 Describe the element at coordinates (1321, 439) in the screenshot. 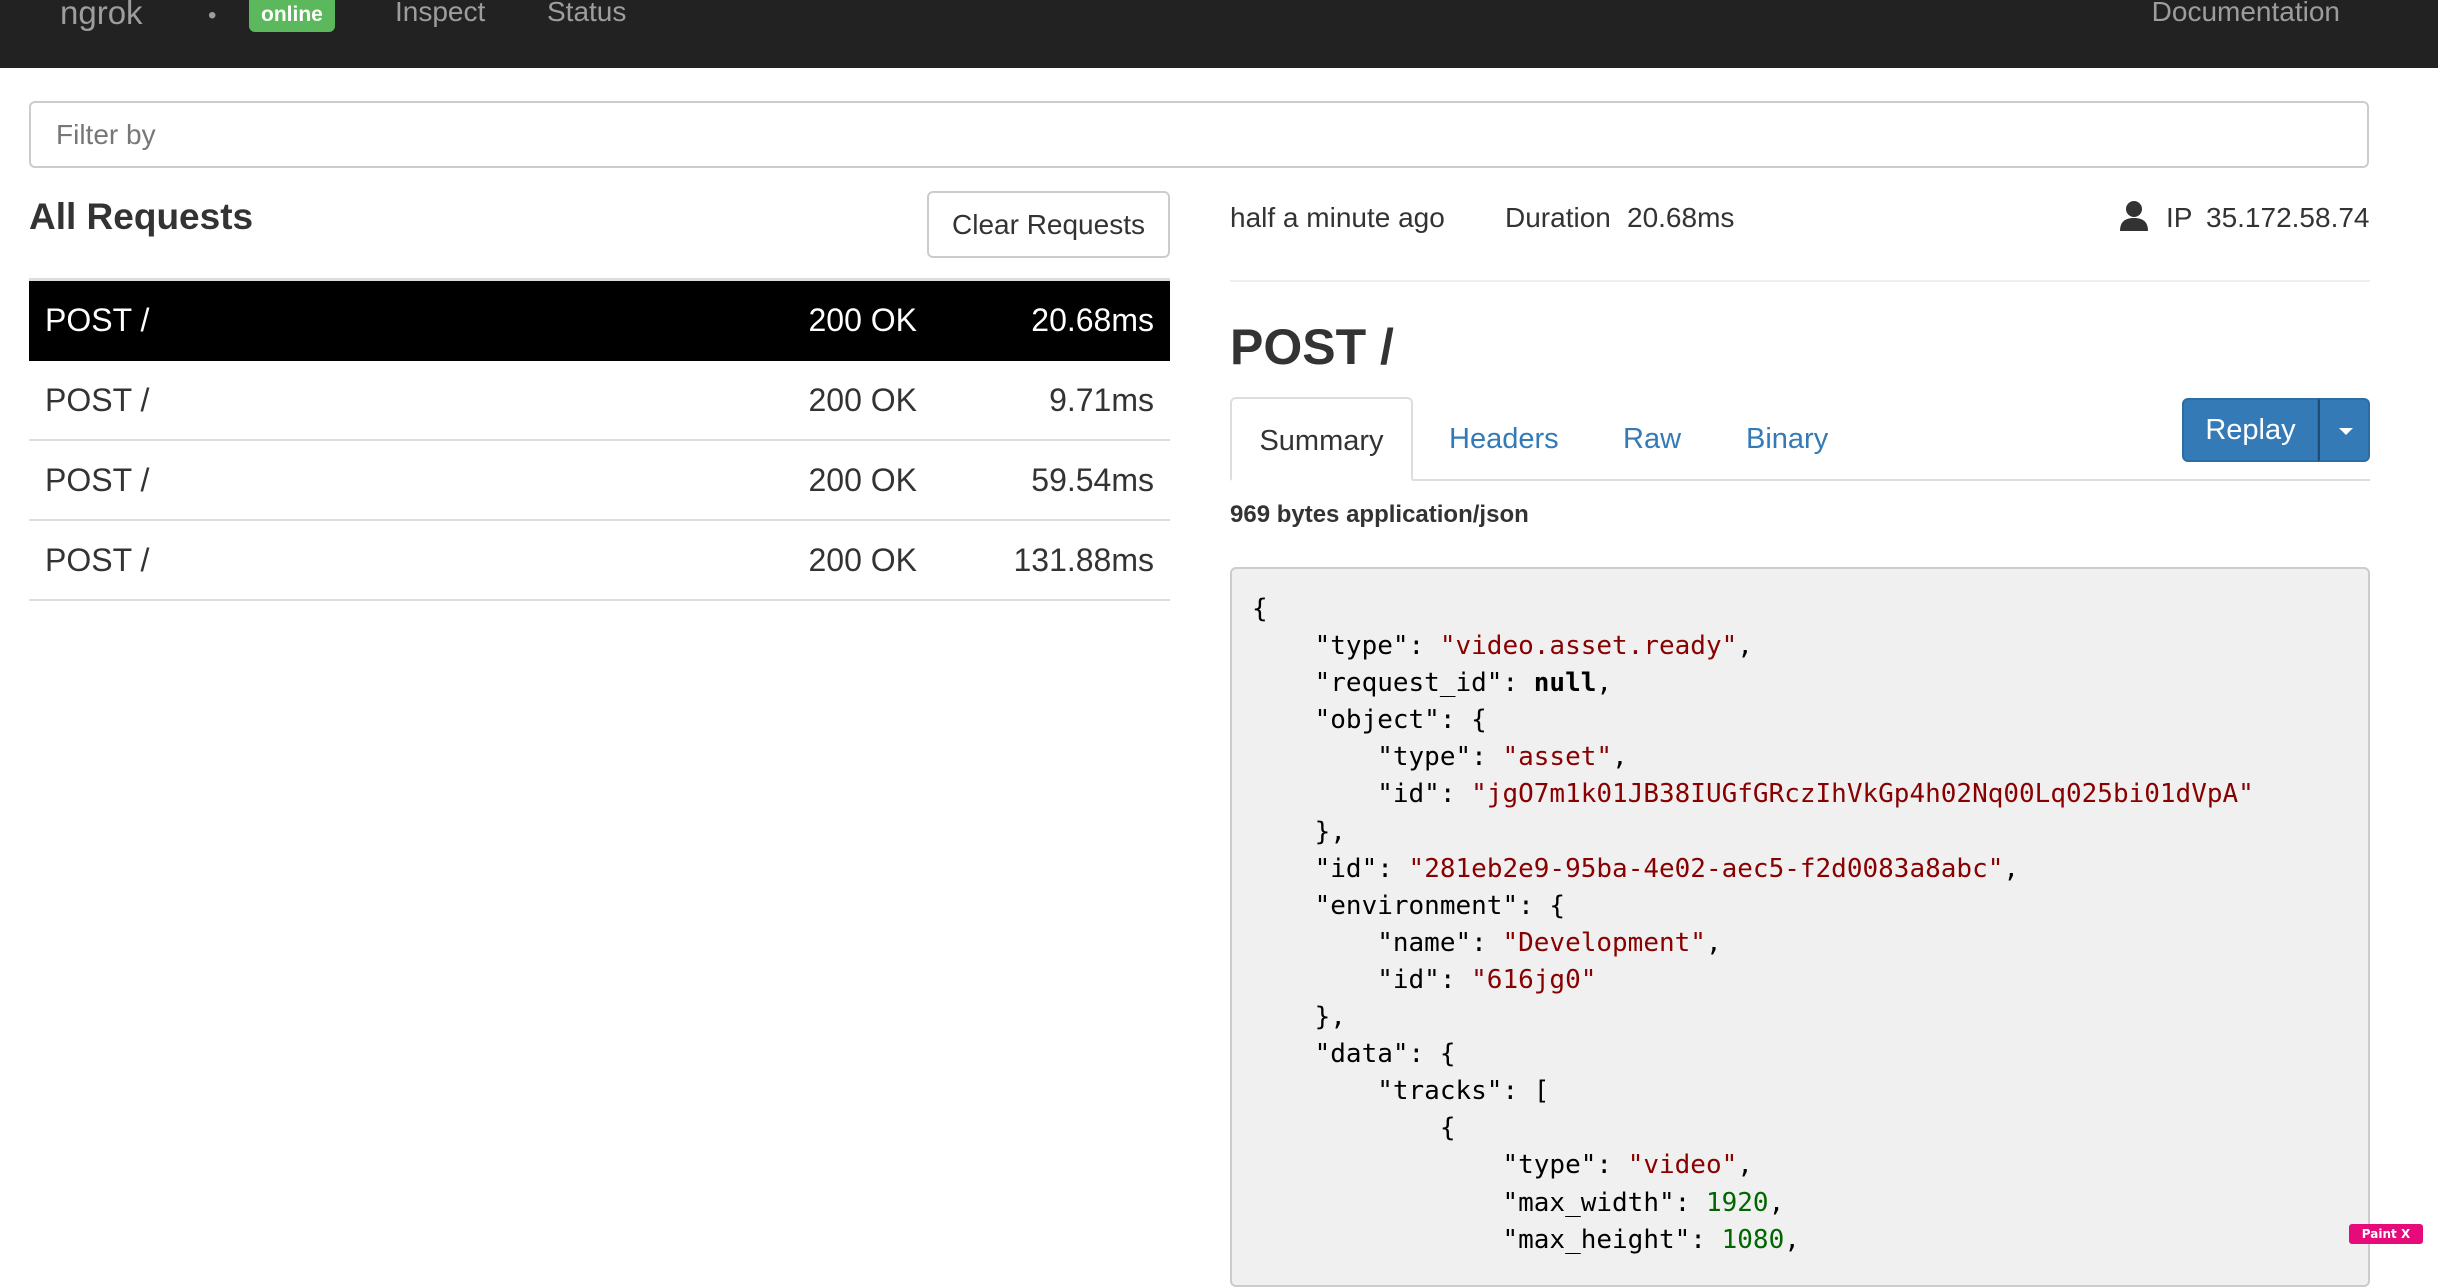

I see `tab-summary: Summary` at that location.